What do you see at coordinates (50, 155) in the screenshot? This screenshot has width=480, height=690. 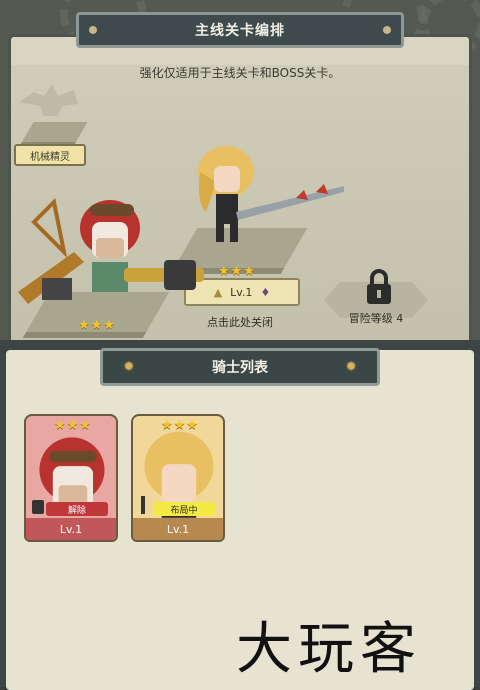 I see `slot-label-mech-spirit: 机械精灵` at bounding box center [50, 155].